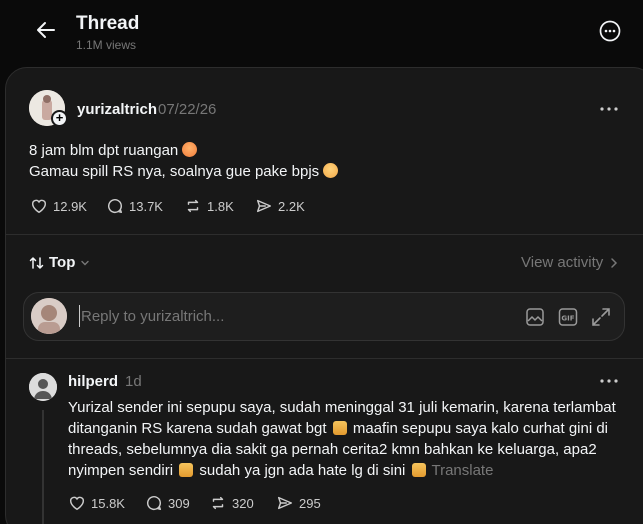 This screenshot has height=524, width=643. Describe the element at coordinates (462, 470) in the screenshot. I see `translate-link: Translate` at that location.